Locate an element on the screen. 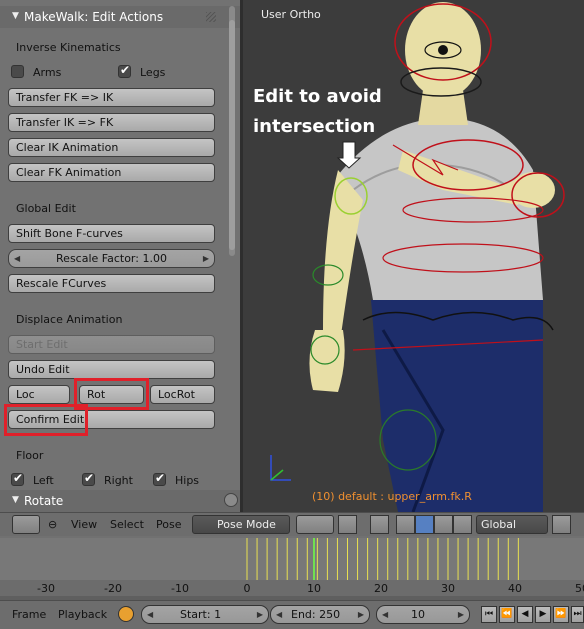  layer-button is located at coordinates (561, 524).